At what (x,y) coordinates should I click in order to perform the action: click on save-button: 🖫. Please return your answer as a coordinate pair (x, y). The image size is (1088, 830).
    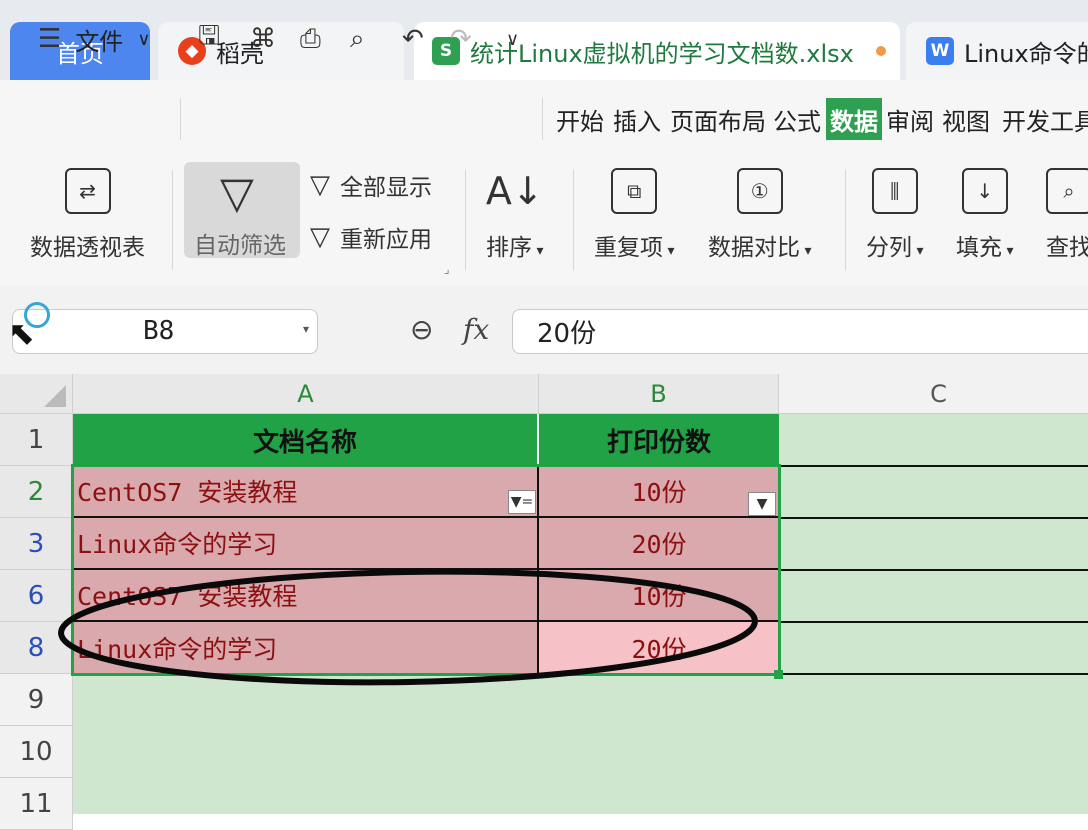
    Looking at the image, I should click on (209, 39).